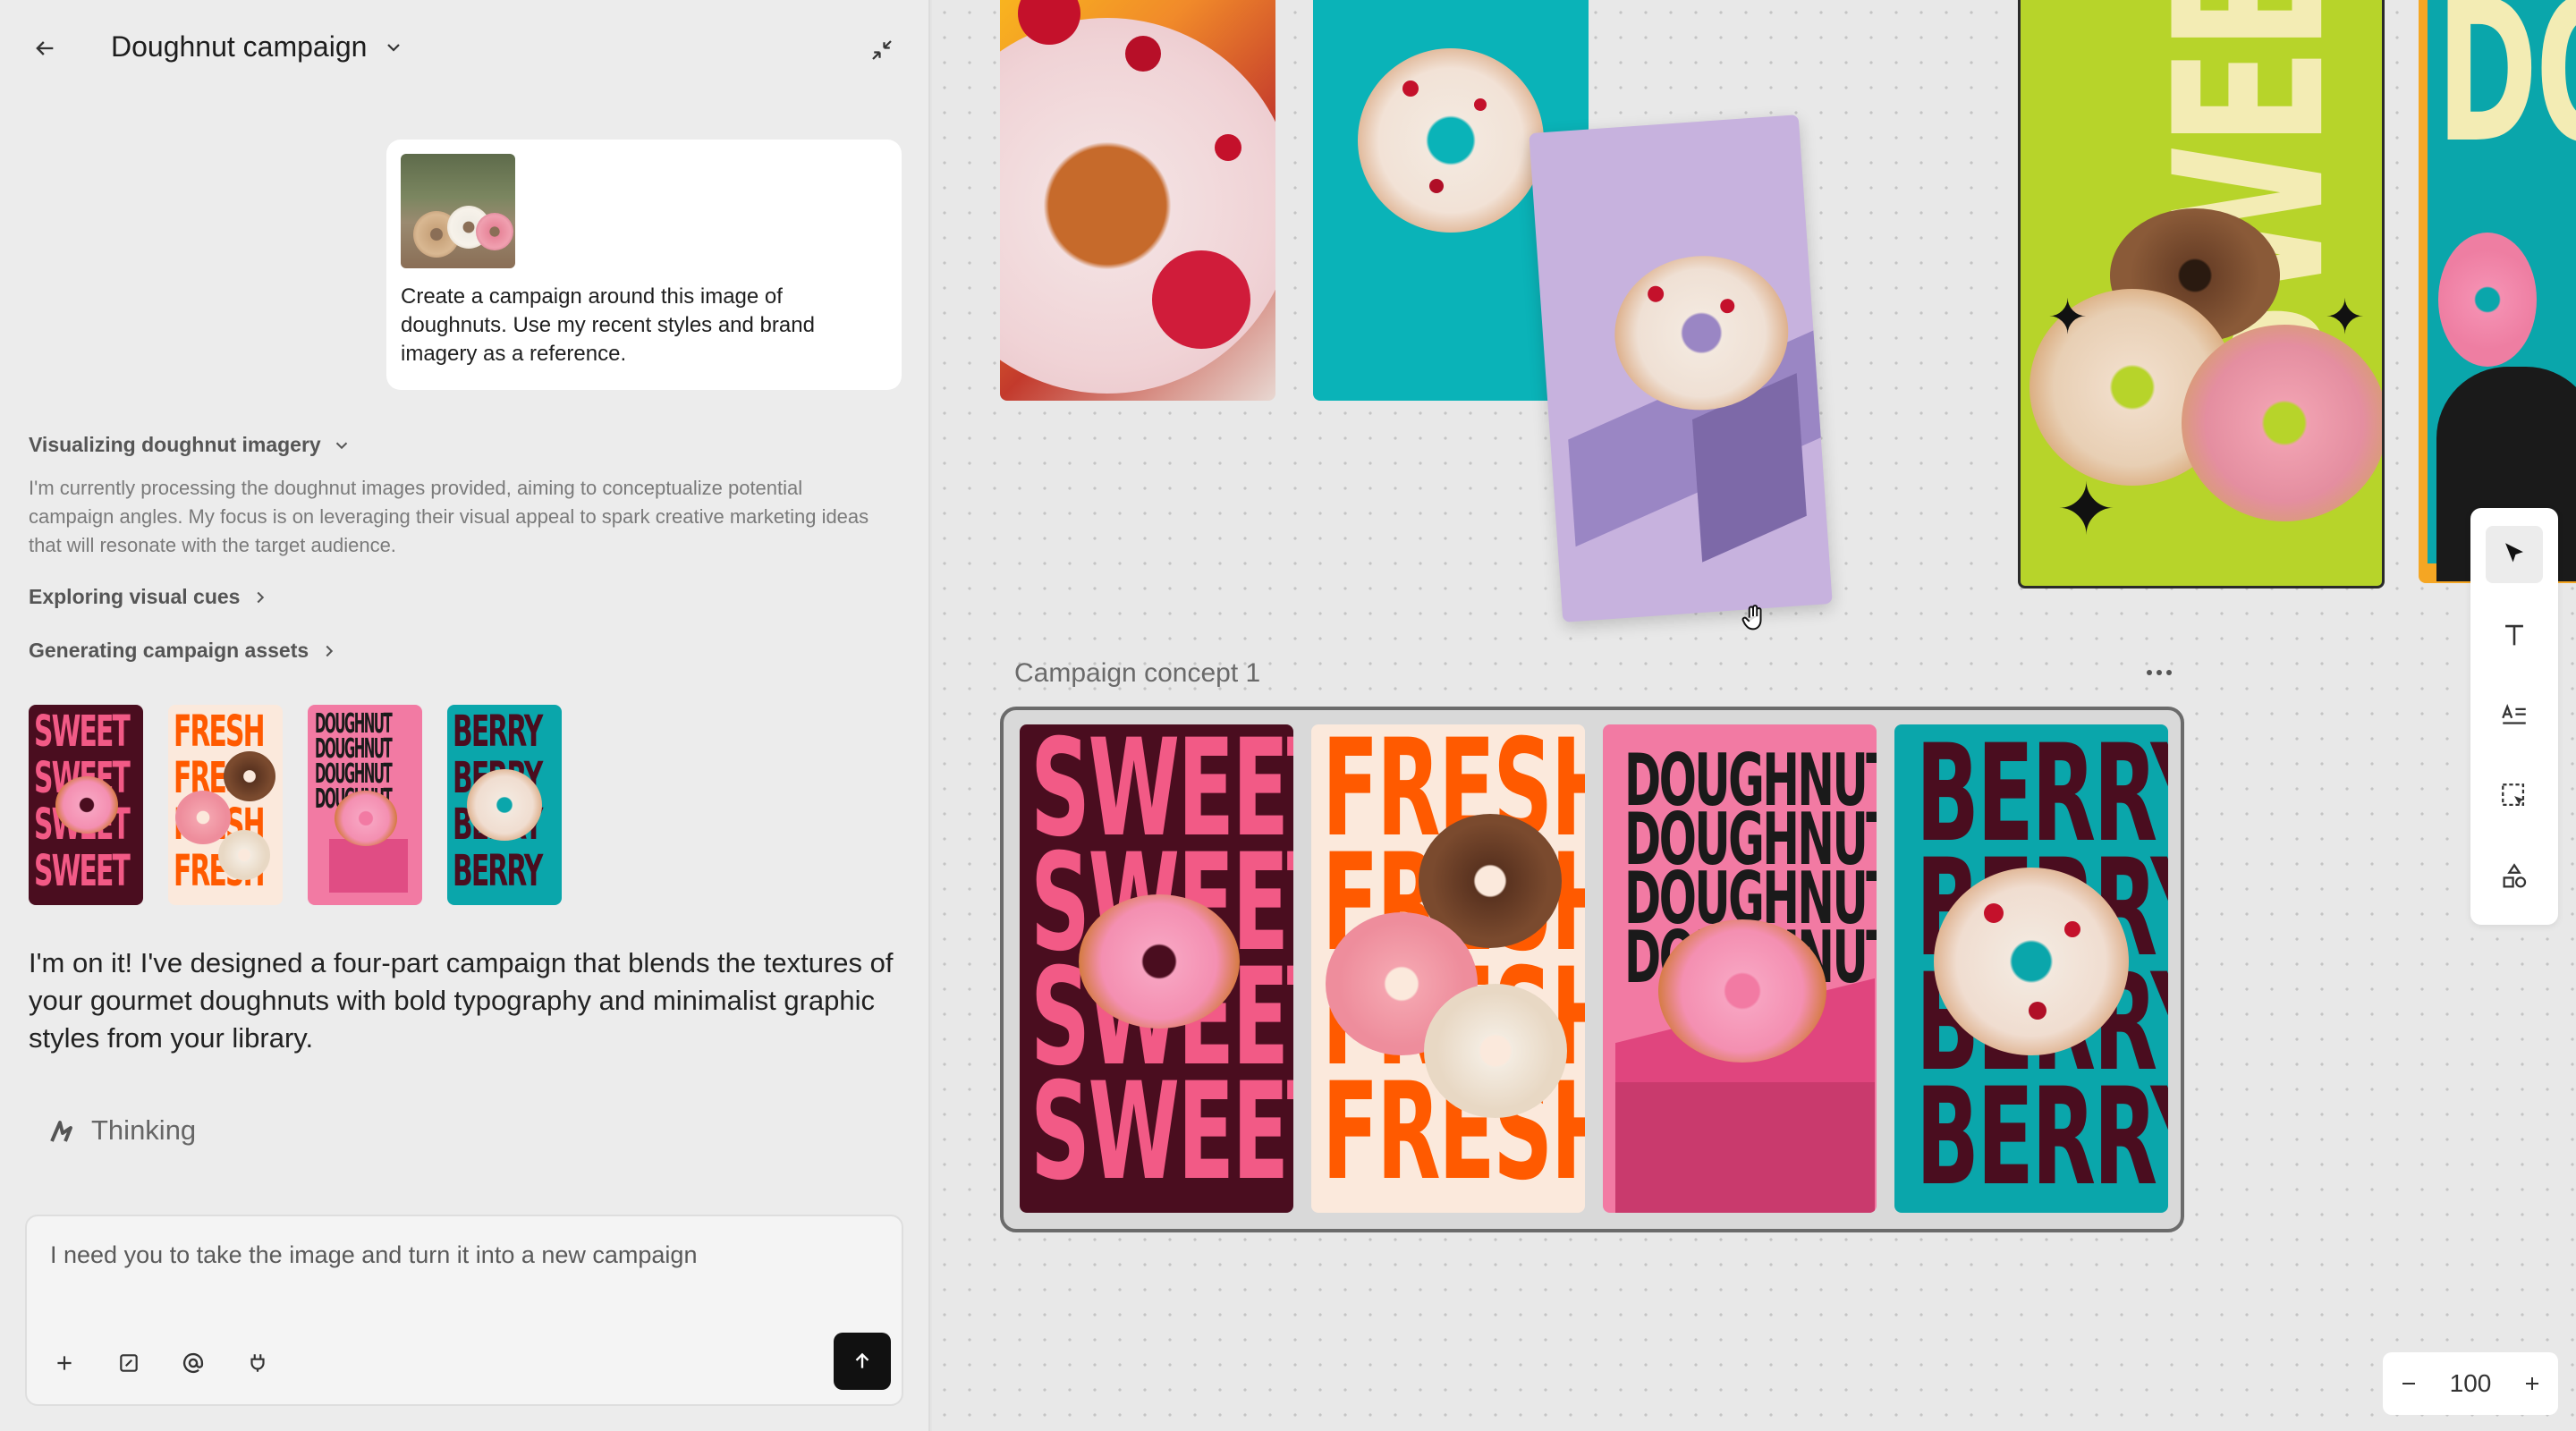  What do you see at coordinates (365, 805) in the screenshot?
I see `asset-thumbnail-doughnut: DOUGHNUT DOUGHNUT DOUGHNUT DOUGHNUT` at bounding box center [365, 805].